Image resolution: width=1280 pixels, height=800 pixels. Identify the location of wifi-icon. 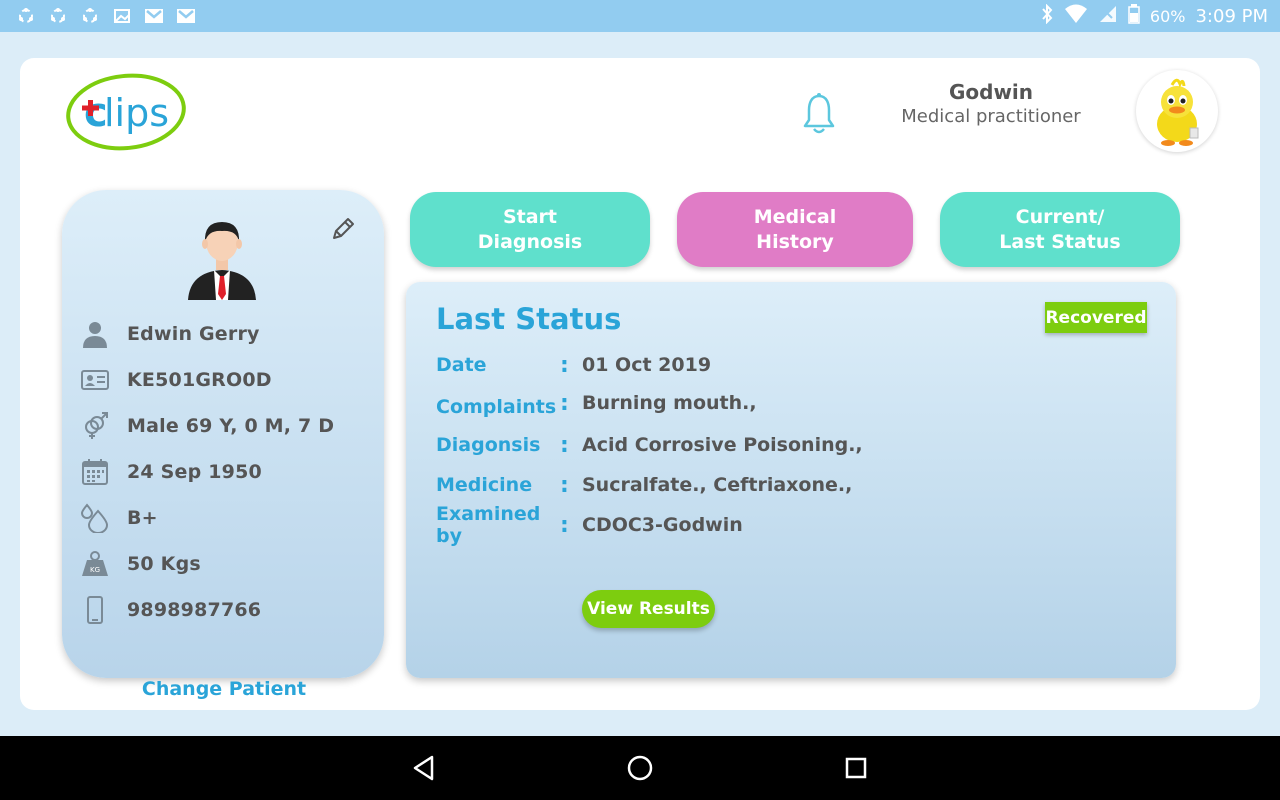
(1076, 16).